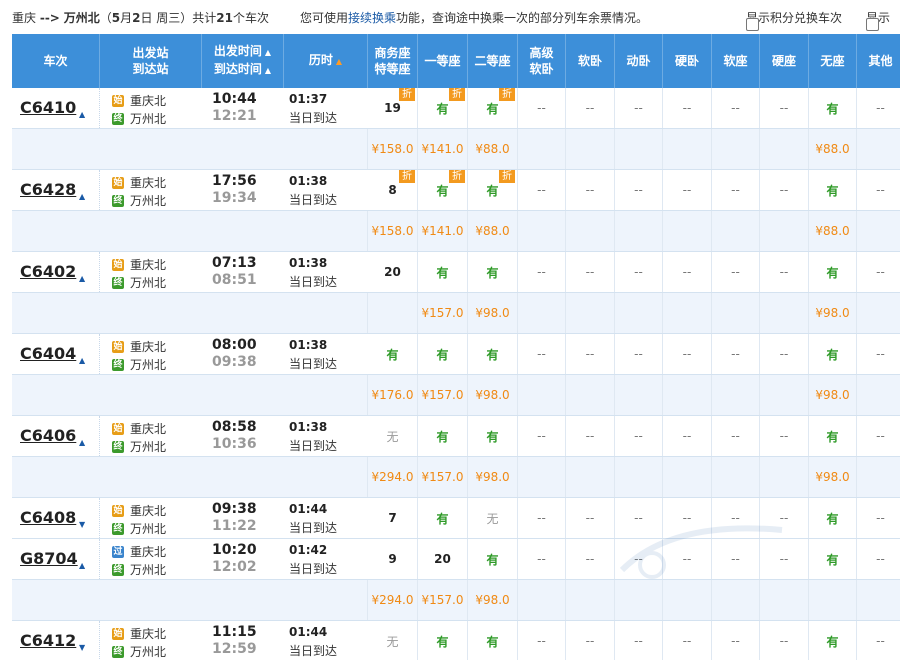  I want to click on train-number-link: G8704, so click(49, 558).